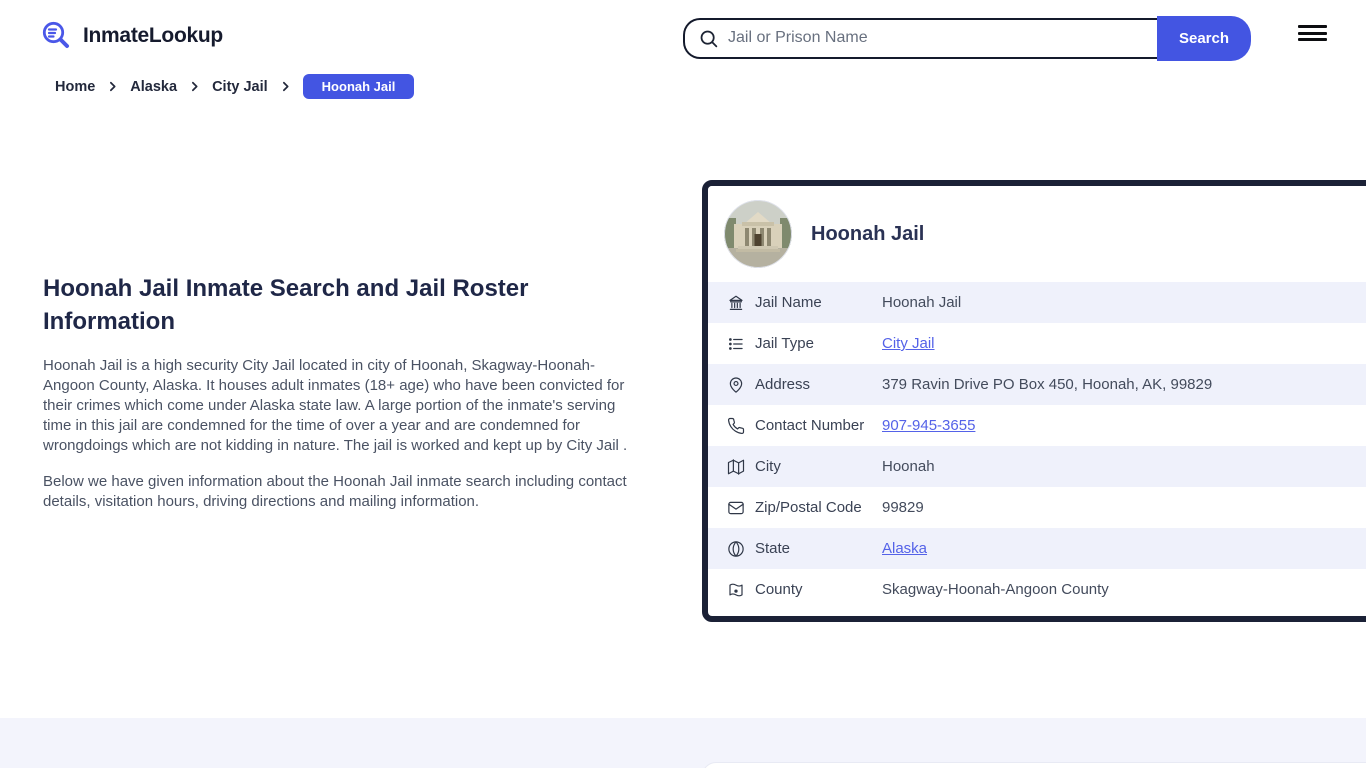 The height and width of the screenshot is (768, 1366). What do you see at coordinates (908, 466) in the screenshot?
I see `row-value: Hoonah` at bounding box center [908, 466].